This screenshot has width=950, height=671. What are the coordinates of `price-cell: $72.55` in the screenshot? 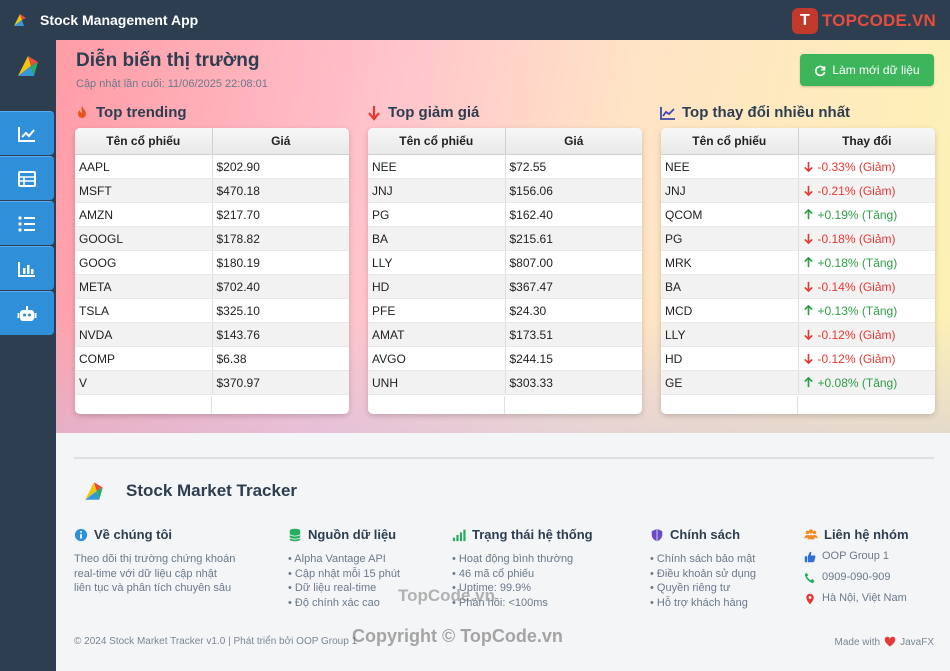 It's located at (528, 166).